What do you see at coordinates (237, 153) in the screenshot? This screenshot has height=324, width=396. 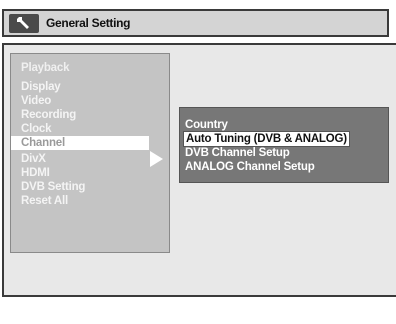 I see `submenu-item-dvb-channel-setup: DVB Channel Setup` at bounding box center [237, 153].